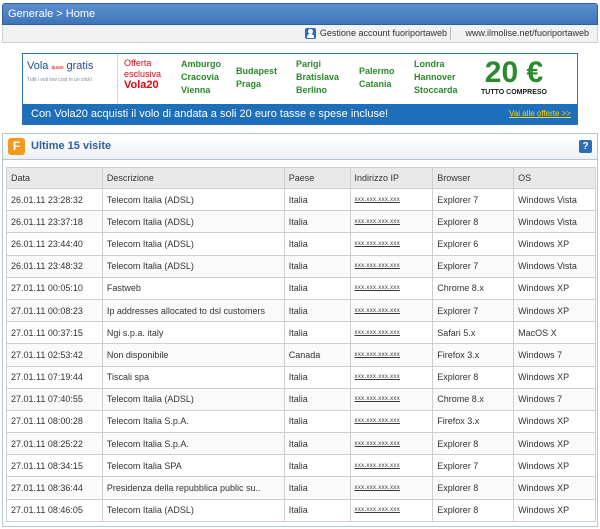  I want to click on table-cell: Firefox 3.x, so click(473, 421).